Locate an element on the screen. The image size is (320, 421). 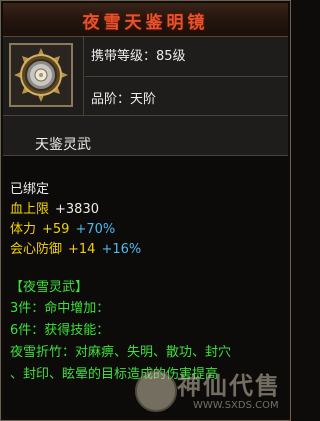
stat-row: 血上限 +3830 is located at coordinates (54, 207).